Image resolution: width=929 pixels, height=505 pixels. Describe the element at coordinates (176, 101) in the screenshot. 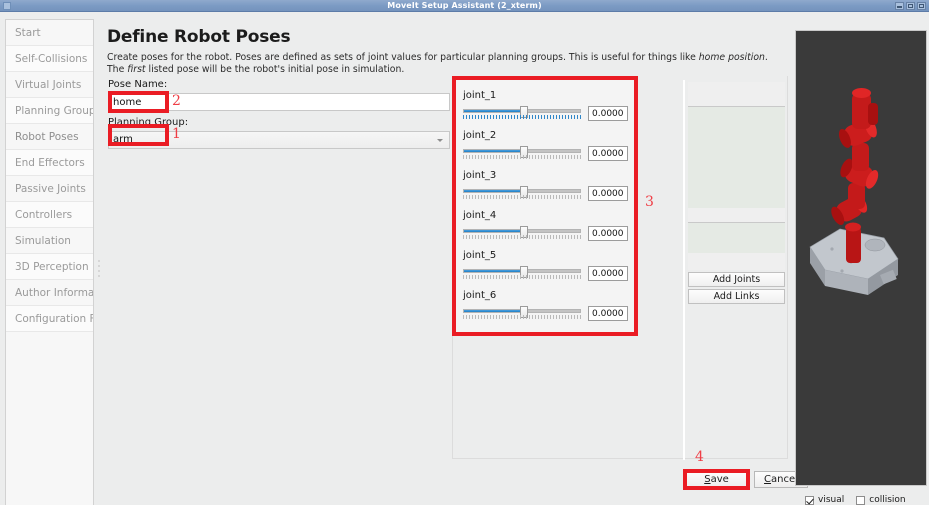

I see `annotation-2: 2` at that location.